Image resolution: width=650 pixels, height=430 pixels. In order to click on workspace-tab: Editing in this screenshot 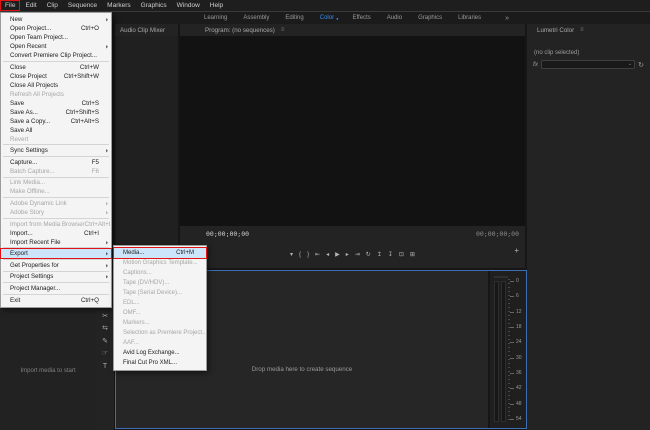, I will do `click(295, 18)`.